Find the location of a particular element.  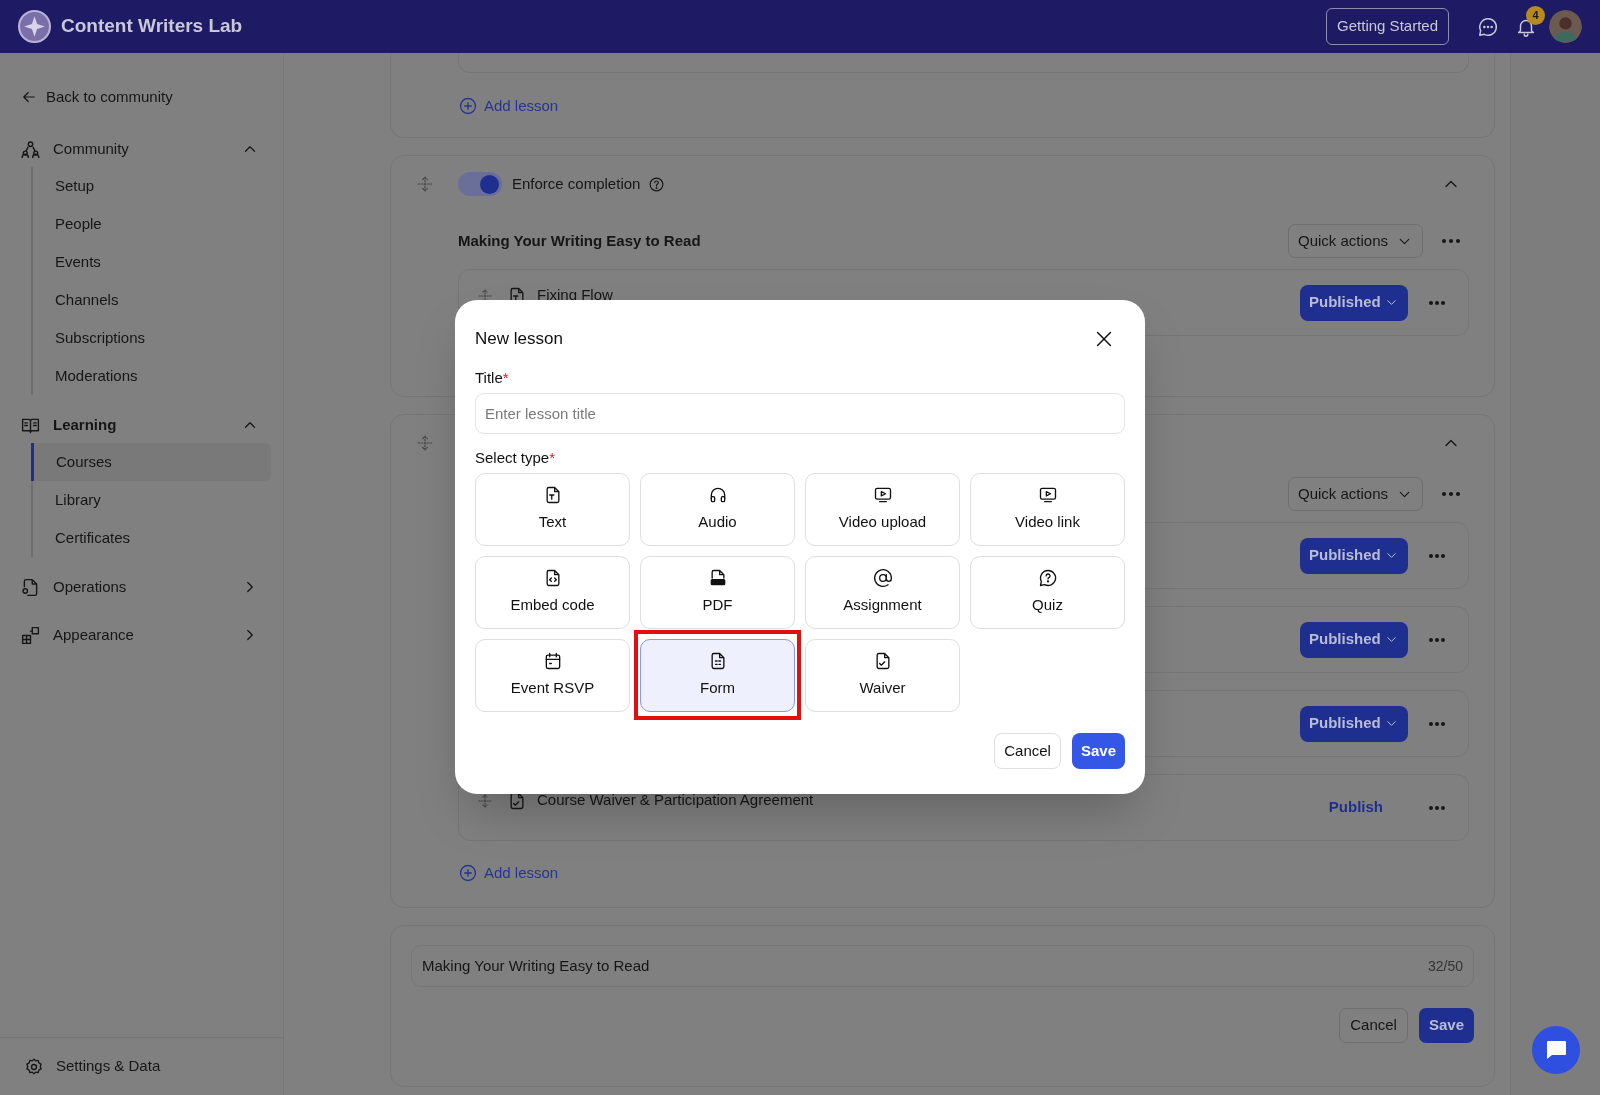

lesson-type-option: Embed code is located at coordinates (552, 592).